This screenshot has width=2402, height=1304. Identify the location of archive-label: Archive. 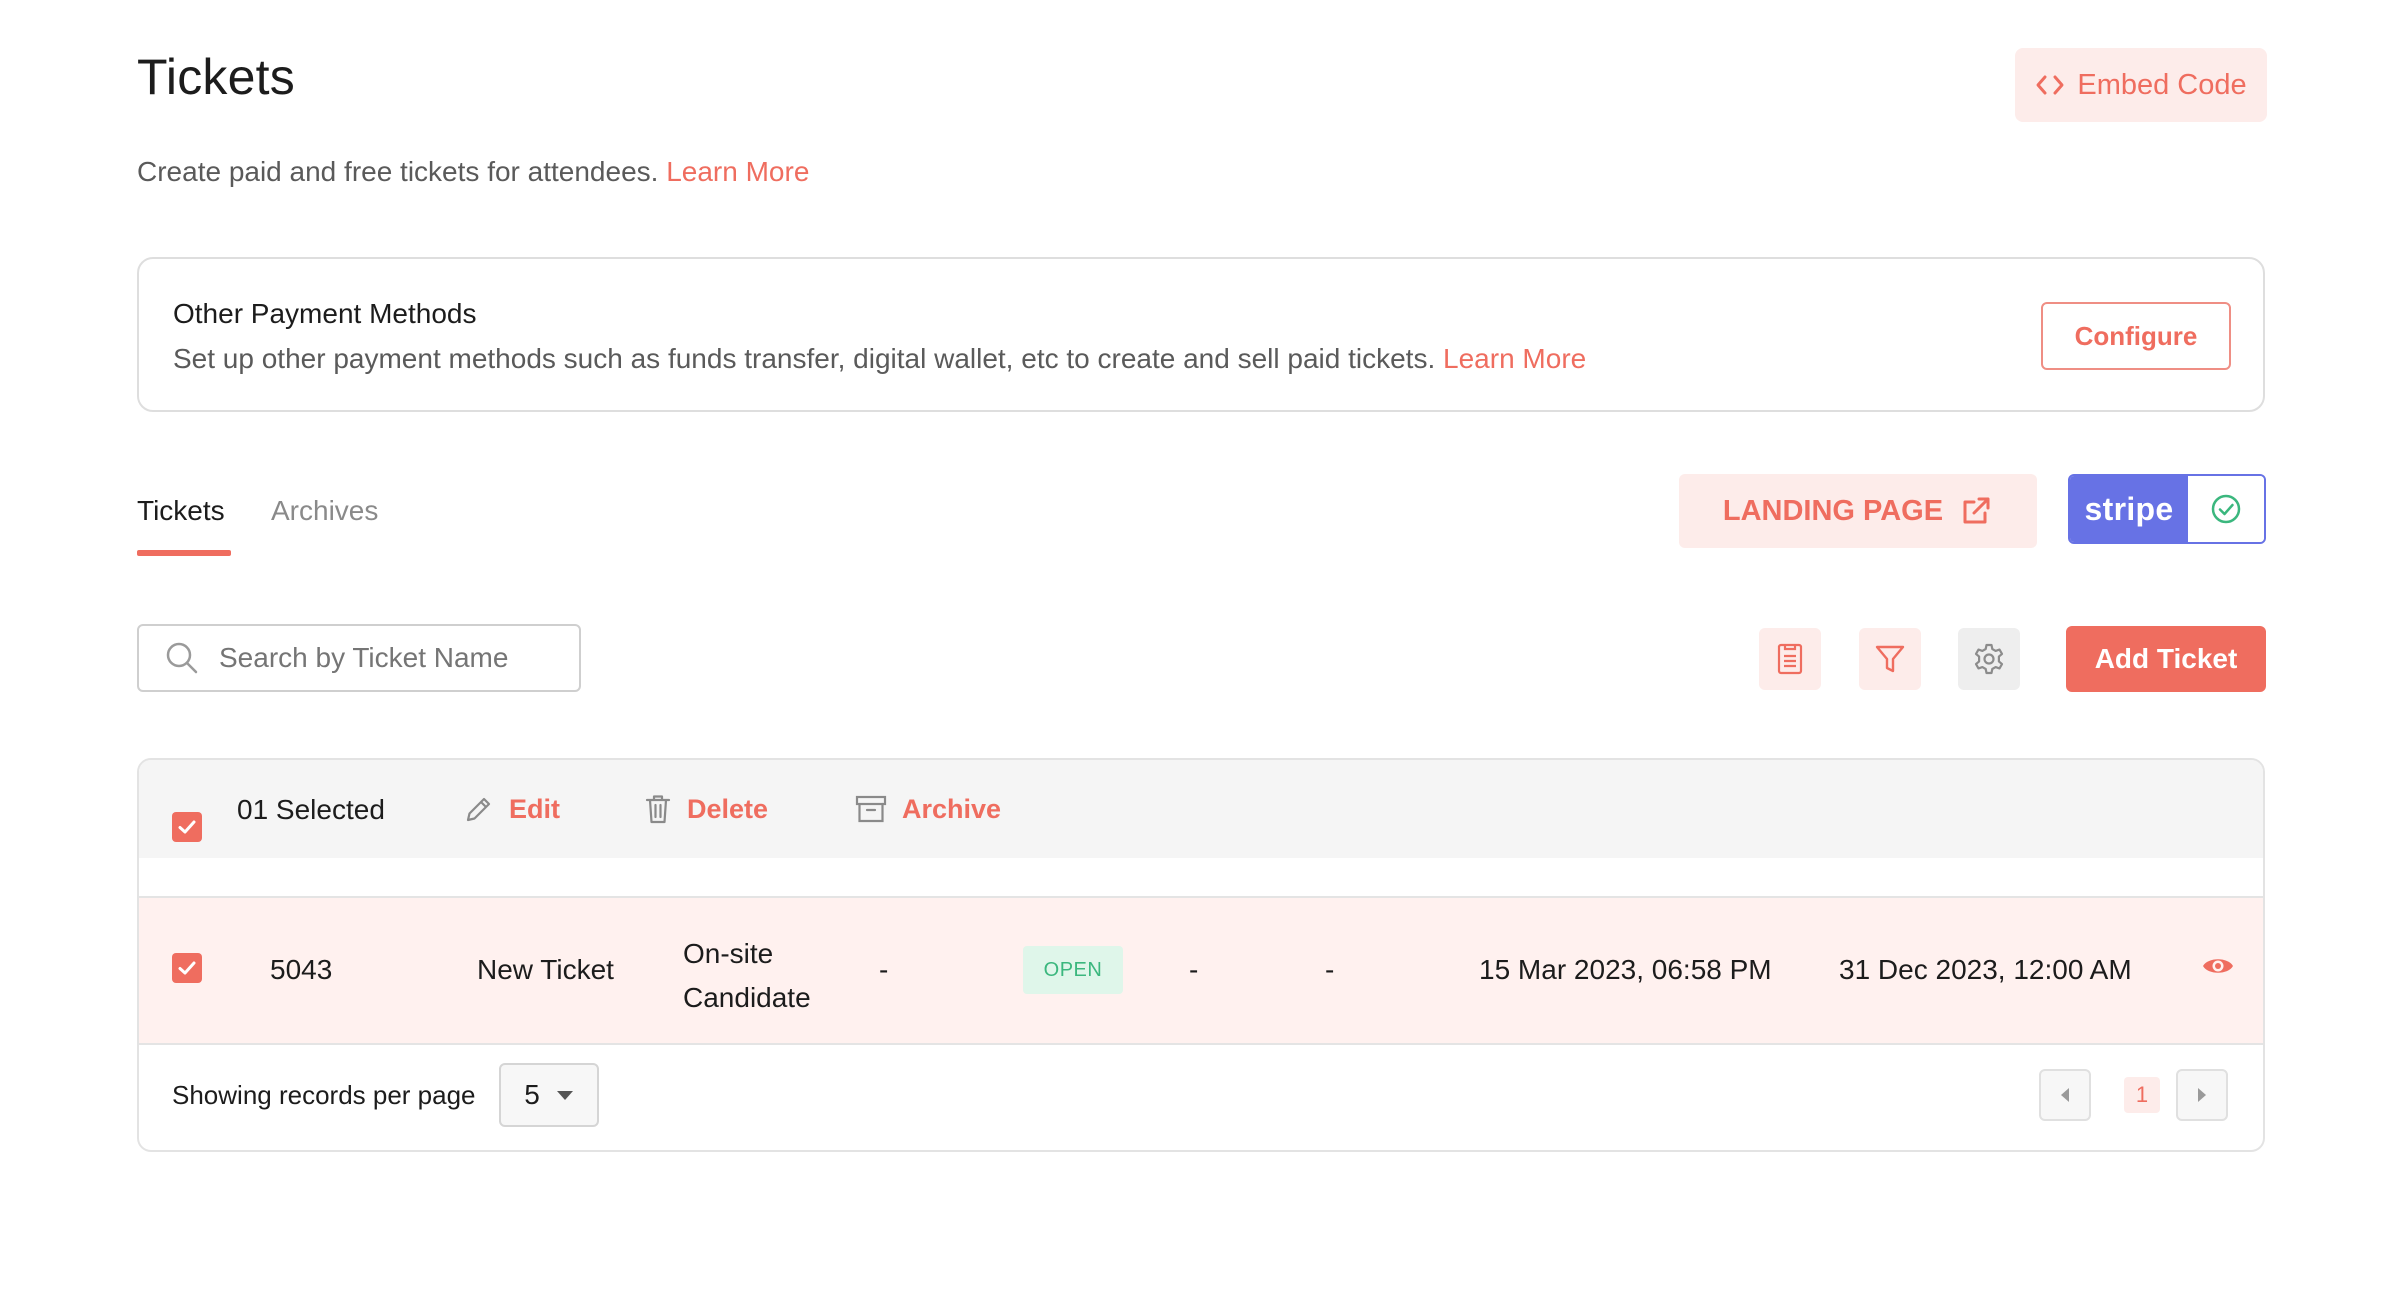
(952, 808).